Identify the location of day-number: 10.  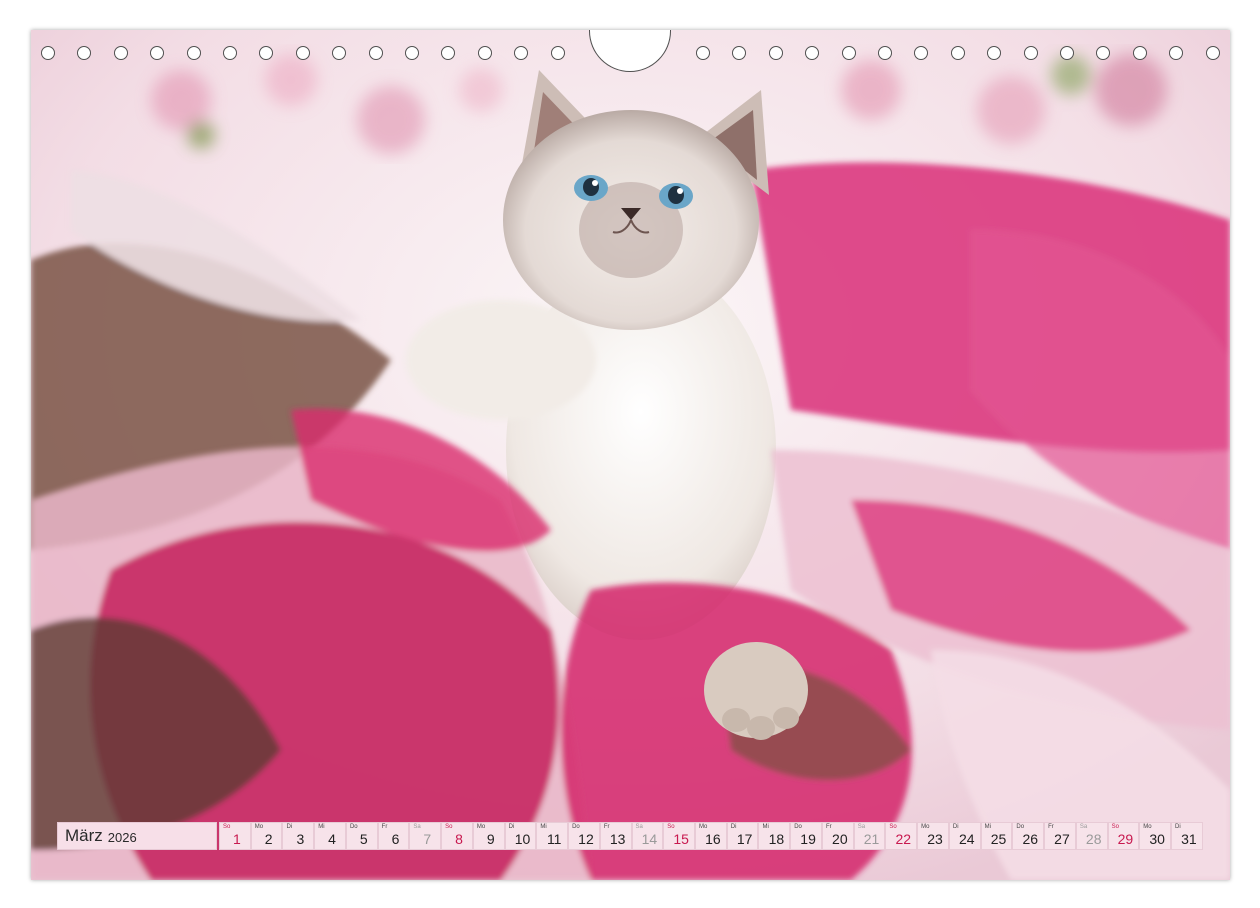
(522, 839).